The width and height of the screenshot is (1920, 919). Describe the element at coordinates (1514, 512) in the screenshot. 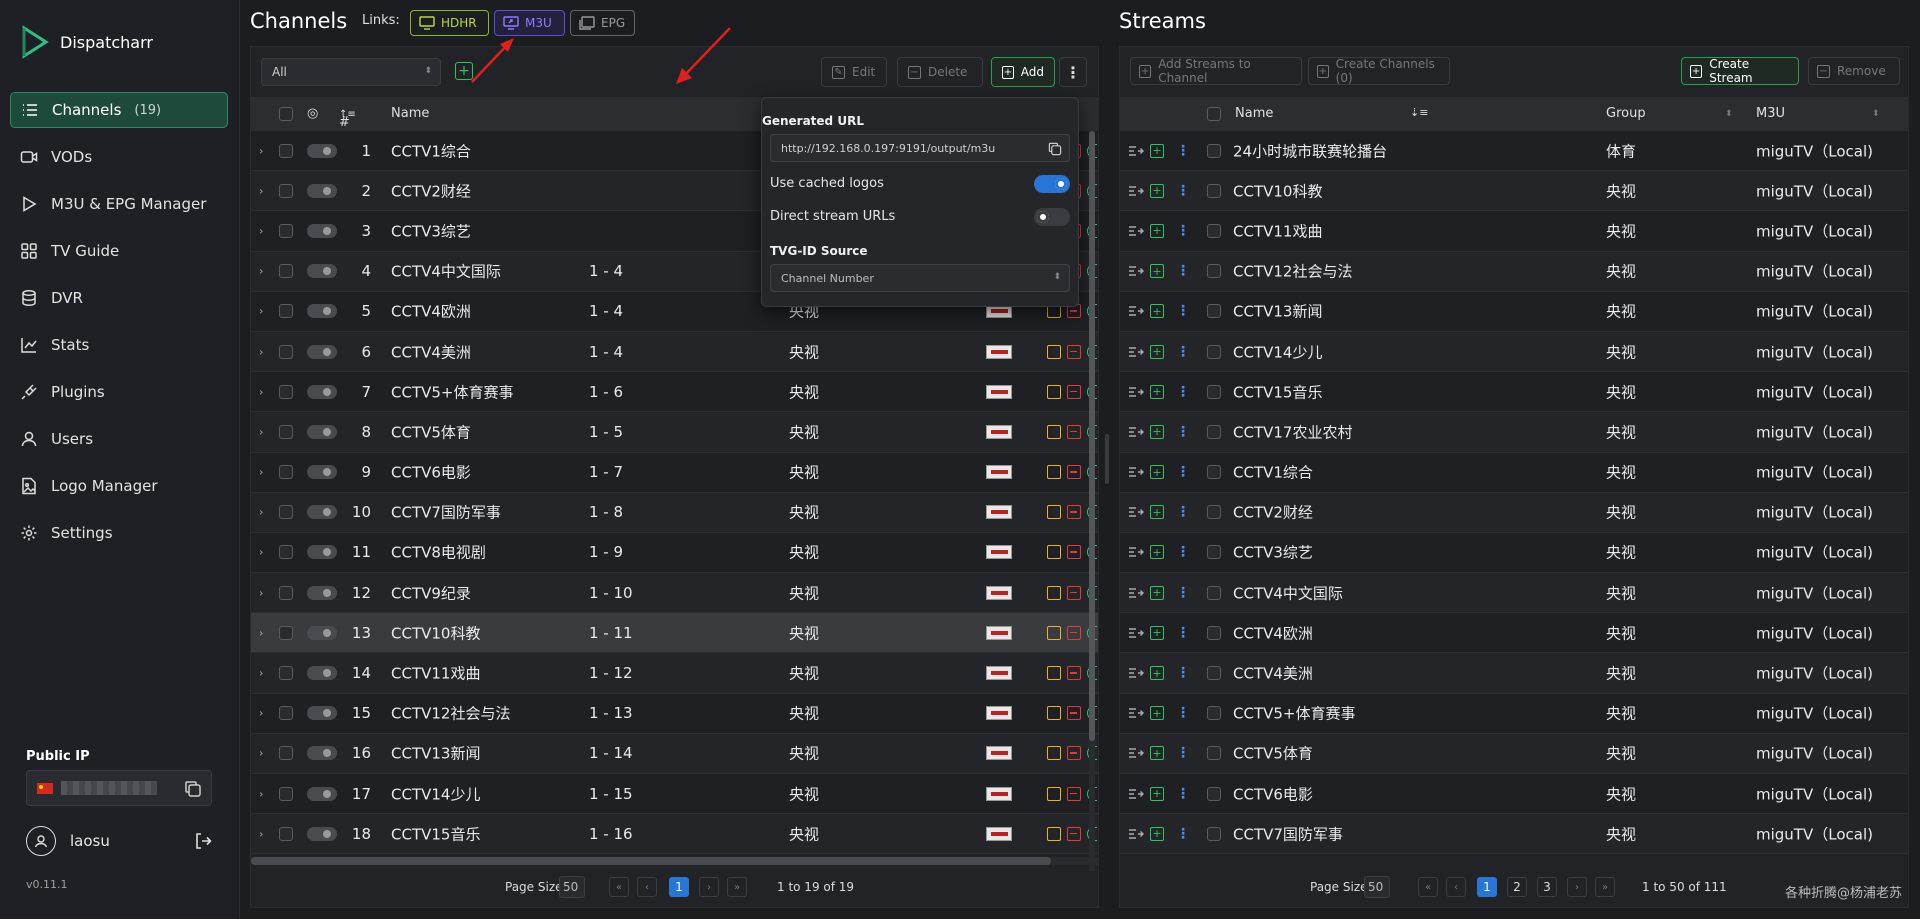

I see `table-row: + ⋮ CCTV2财经 央视 miguTV（Local)` at that location.